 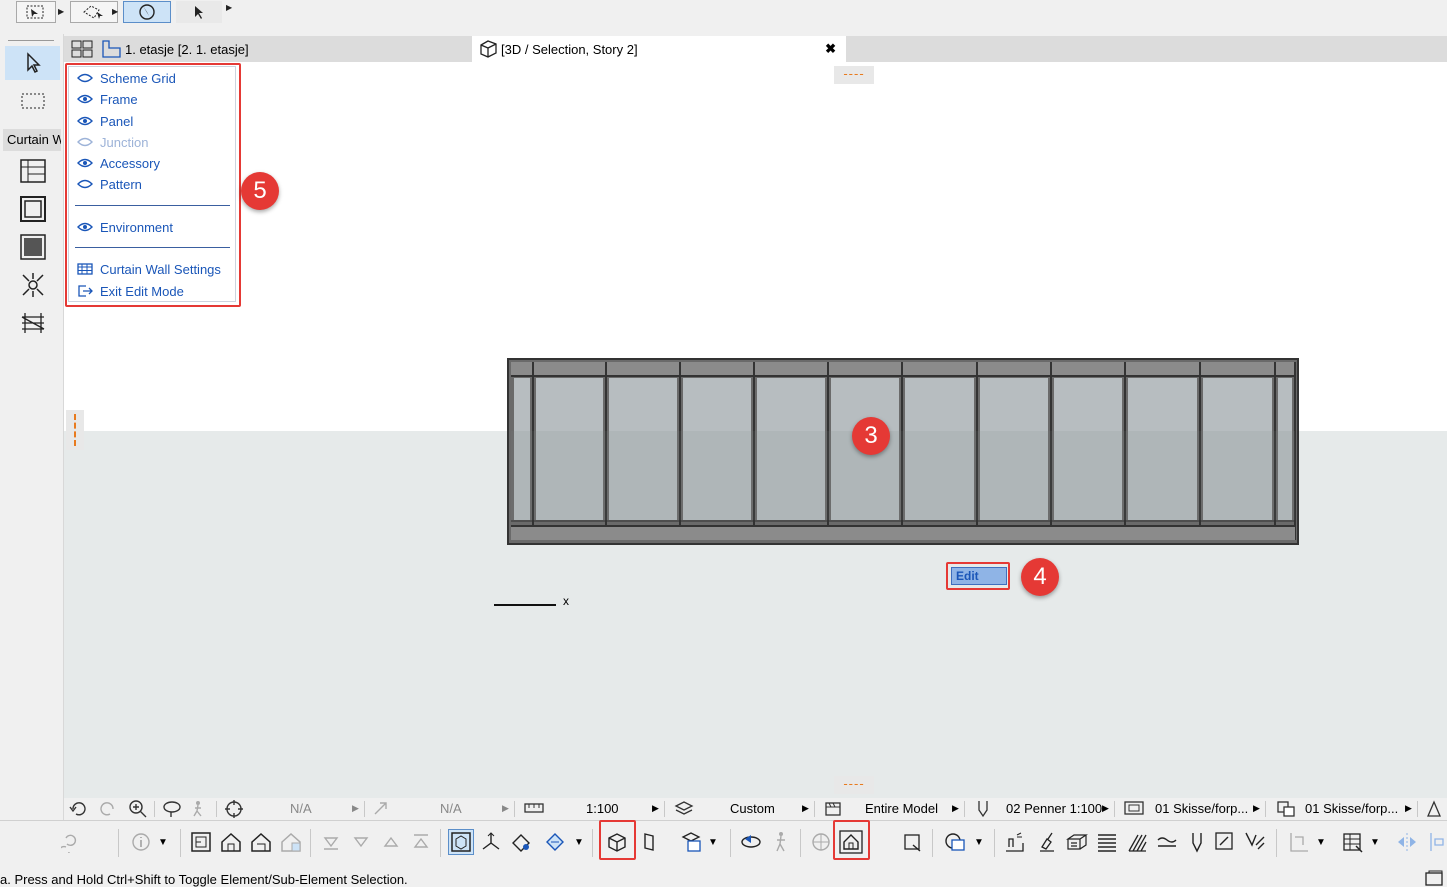 I want to click on grid-view-icon, so click(x=82, y=49).